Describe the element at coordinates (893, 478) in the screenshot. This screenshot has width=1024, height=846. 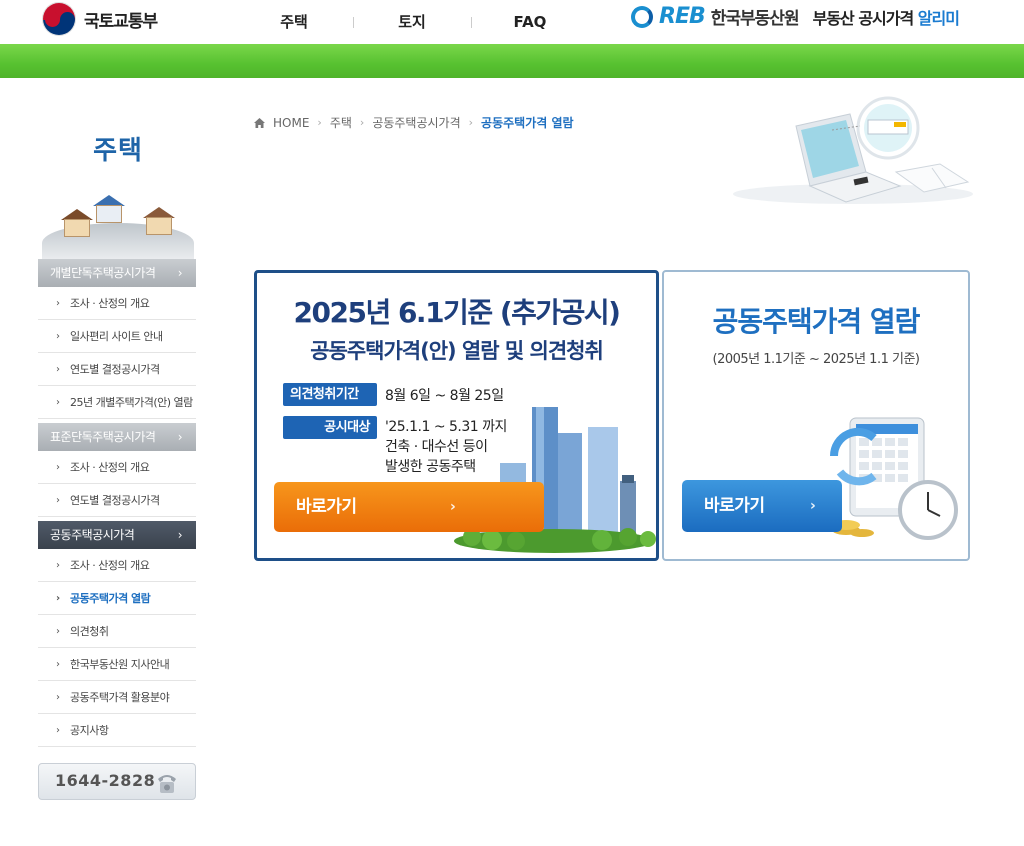
I see `calendar-clock-illustration` at that location.